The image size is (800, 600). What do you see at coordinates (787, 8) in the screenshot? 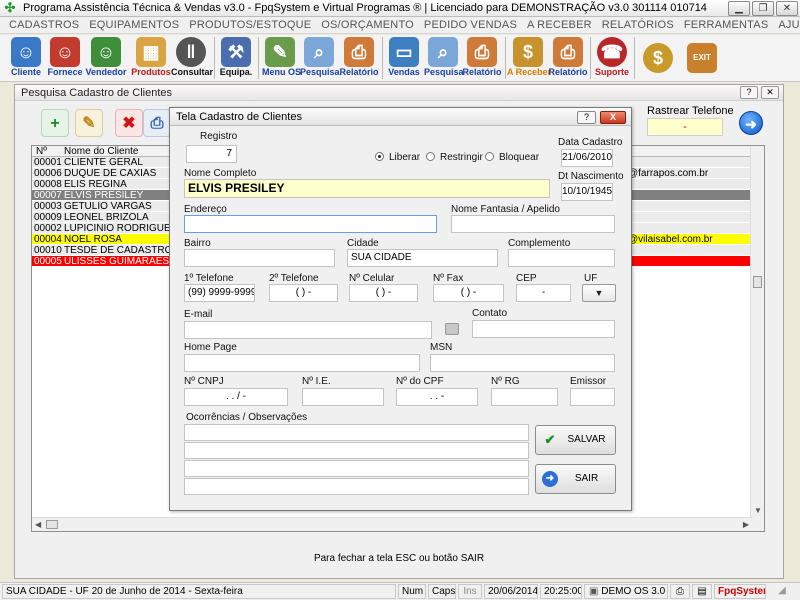
I see `close-window-button: ✕` at bounding box center [787, 8].